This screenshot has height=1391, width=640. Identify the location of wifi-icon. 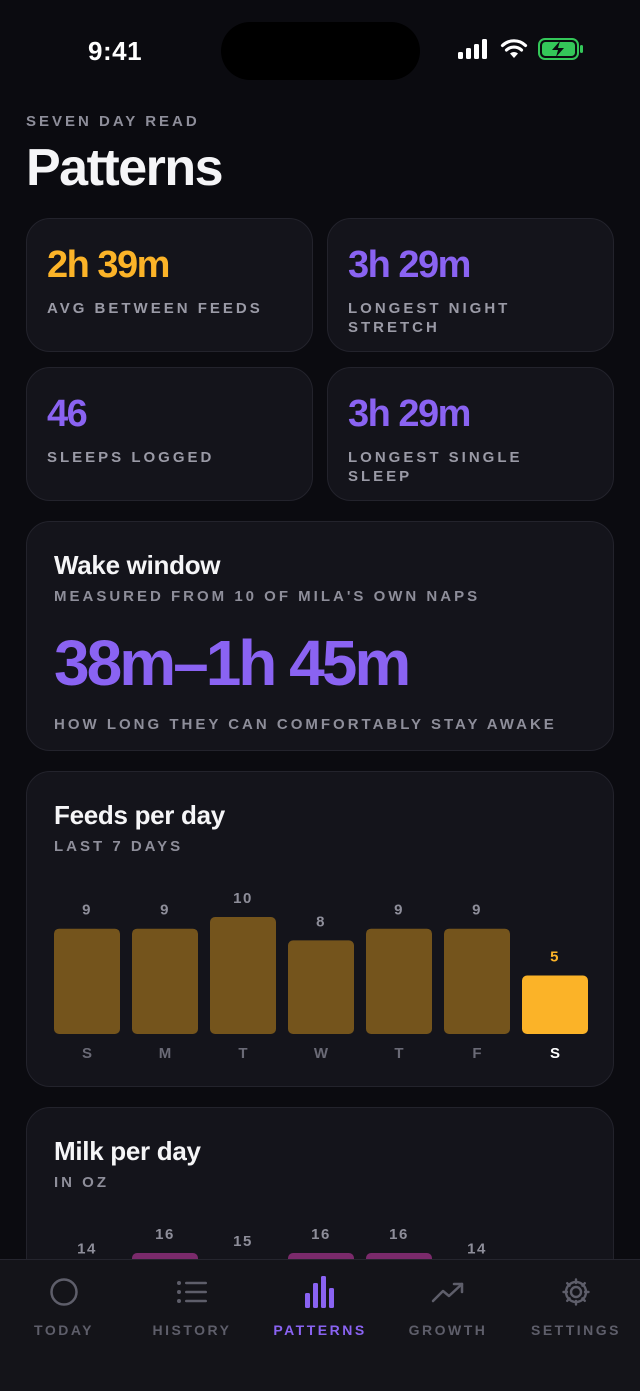
(514, 48).